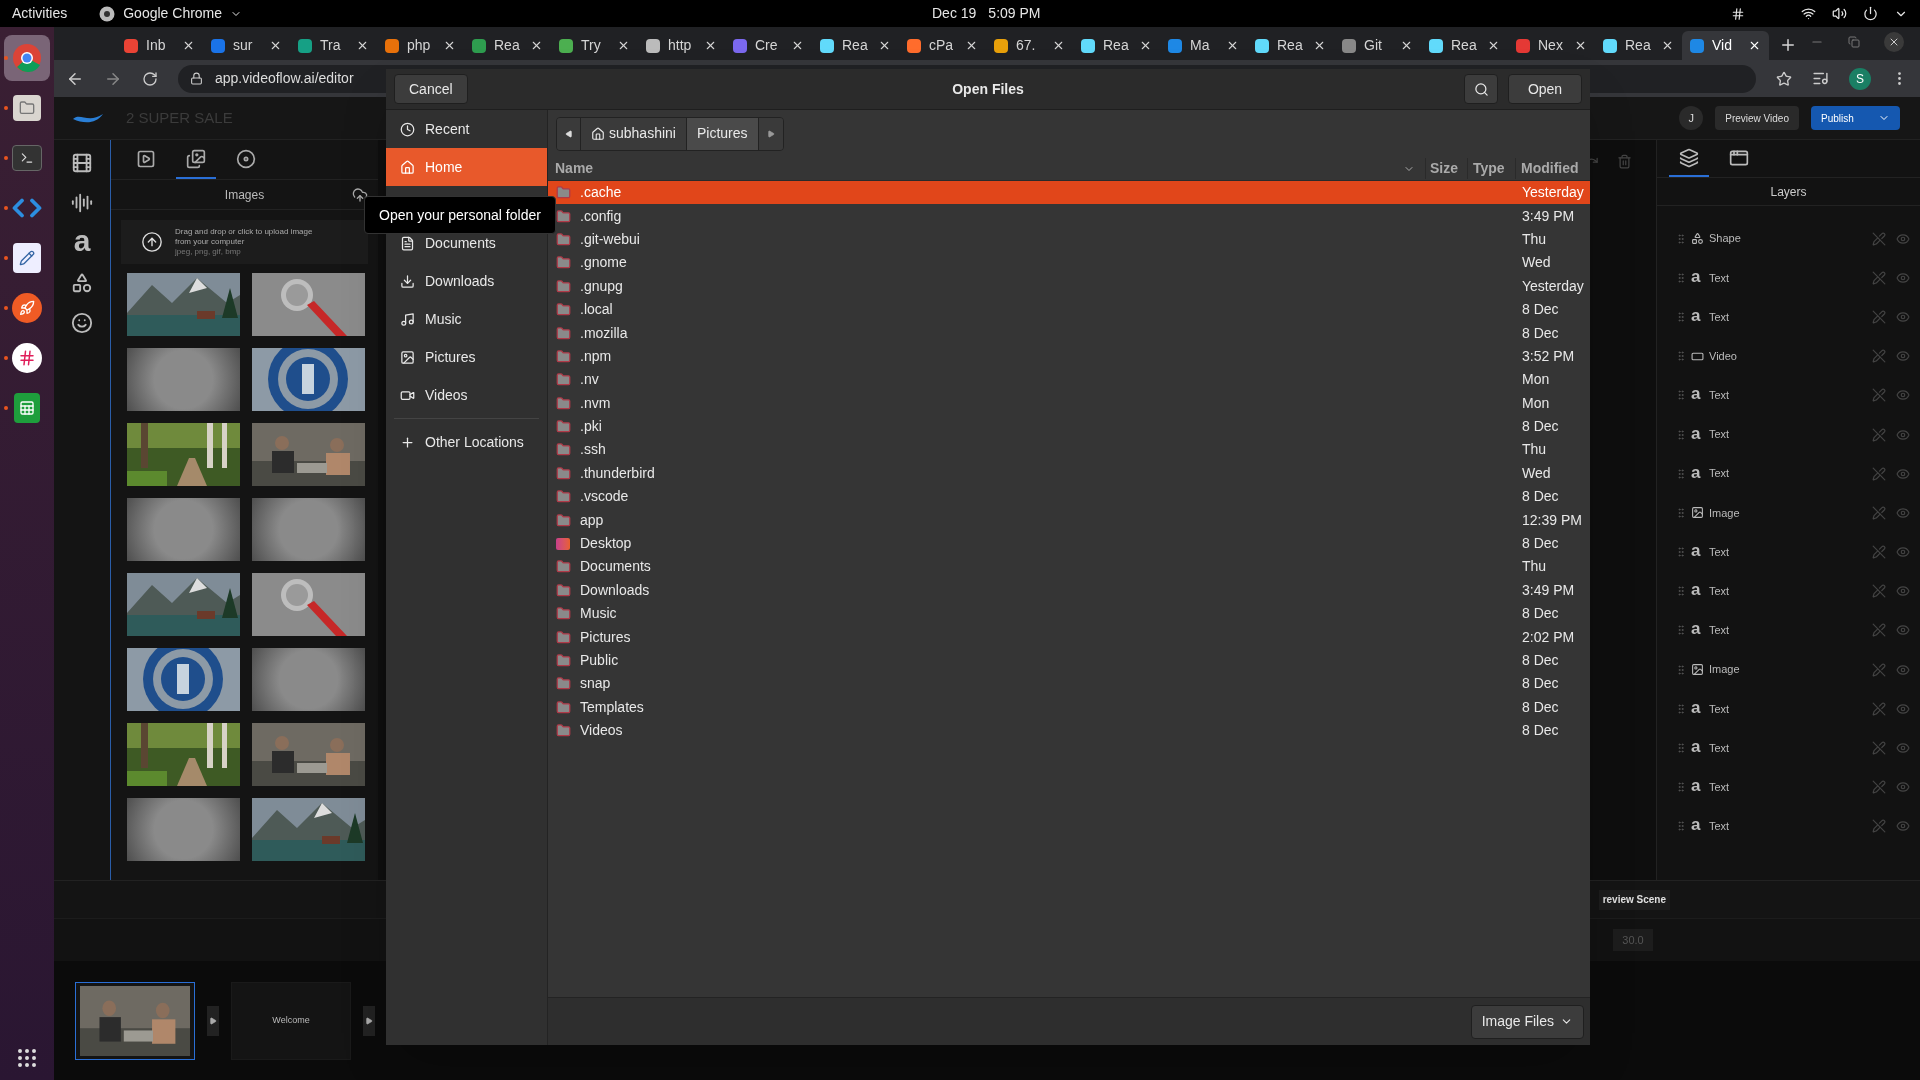  Describe the element at coordinates (1855, 118) in the screenshot. I see `publish-button: Publish` at that location.